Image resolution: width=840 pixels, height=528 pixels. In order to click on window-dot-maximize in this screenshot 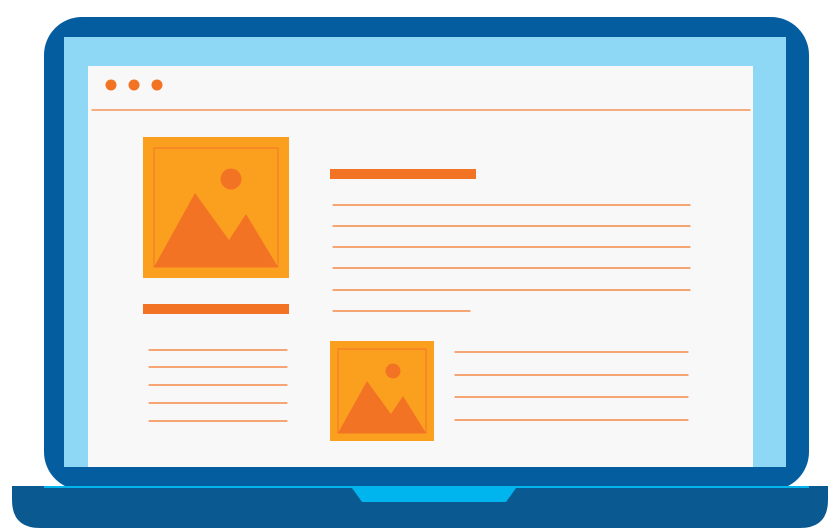, I will do `click(157, 85)`.